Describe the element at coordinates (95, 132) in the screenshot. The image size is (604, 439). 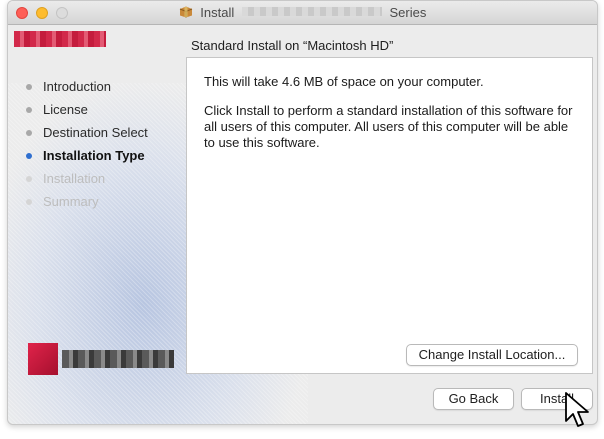
I see `step-label: Destination Select` at that location.